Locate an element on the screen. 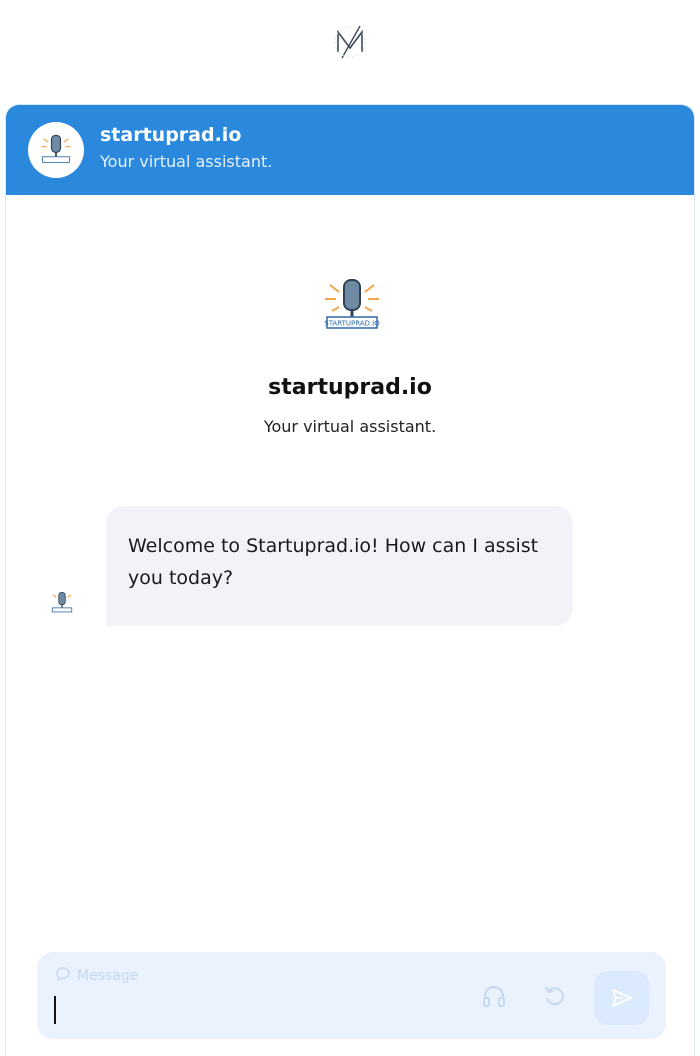  send-icon is located at coordinates (621, 998).